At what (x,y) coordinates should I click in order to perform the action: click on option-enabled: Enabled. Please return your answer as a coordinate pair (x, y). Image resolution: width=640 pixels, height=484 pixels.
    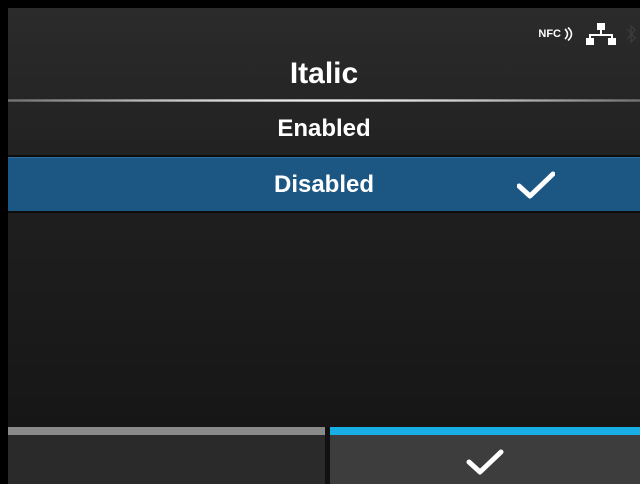
    Looking at the image, I should click on (324, 129).